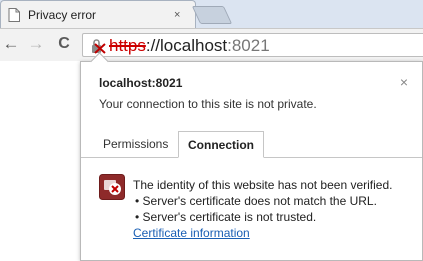  What do you see at coordinates (112, 187) in the screenshot?
I see `certificate-error-icon` at bounding box center [112, 187].